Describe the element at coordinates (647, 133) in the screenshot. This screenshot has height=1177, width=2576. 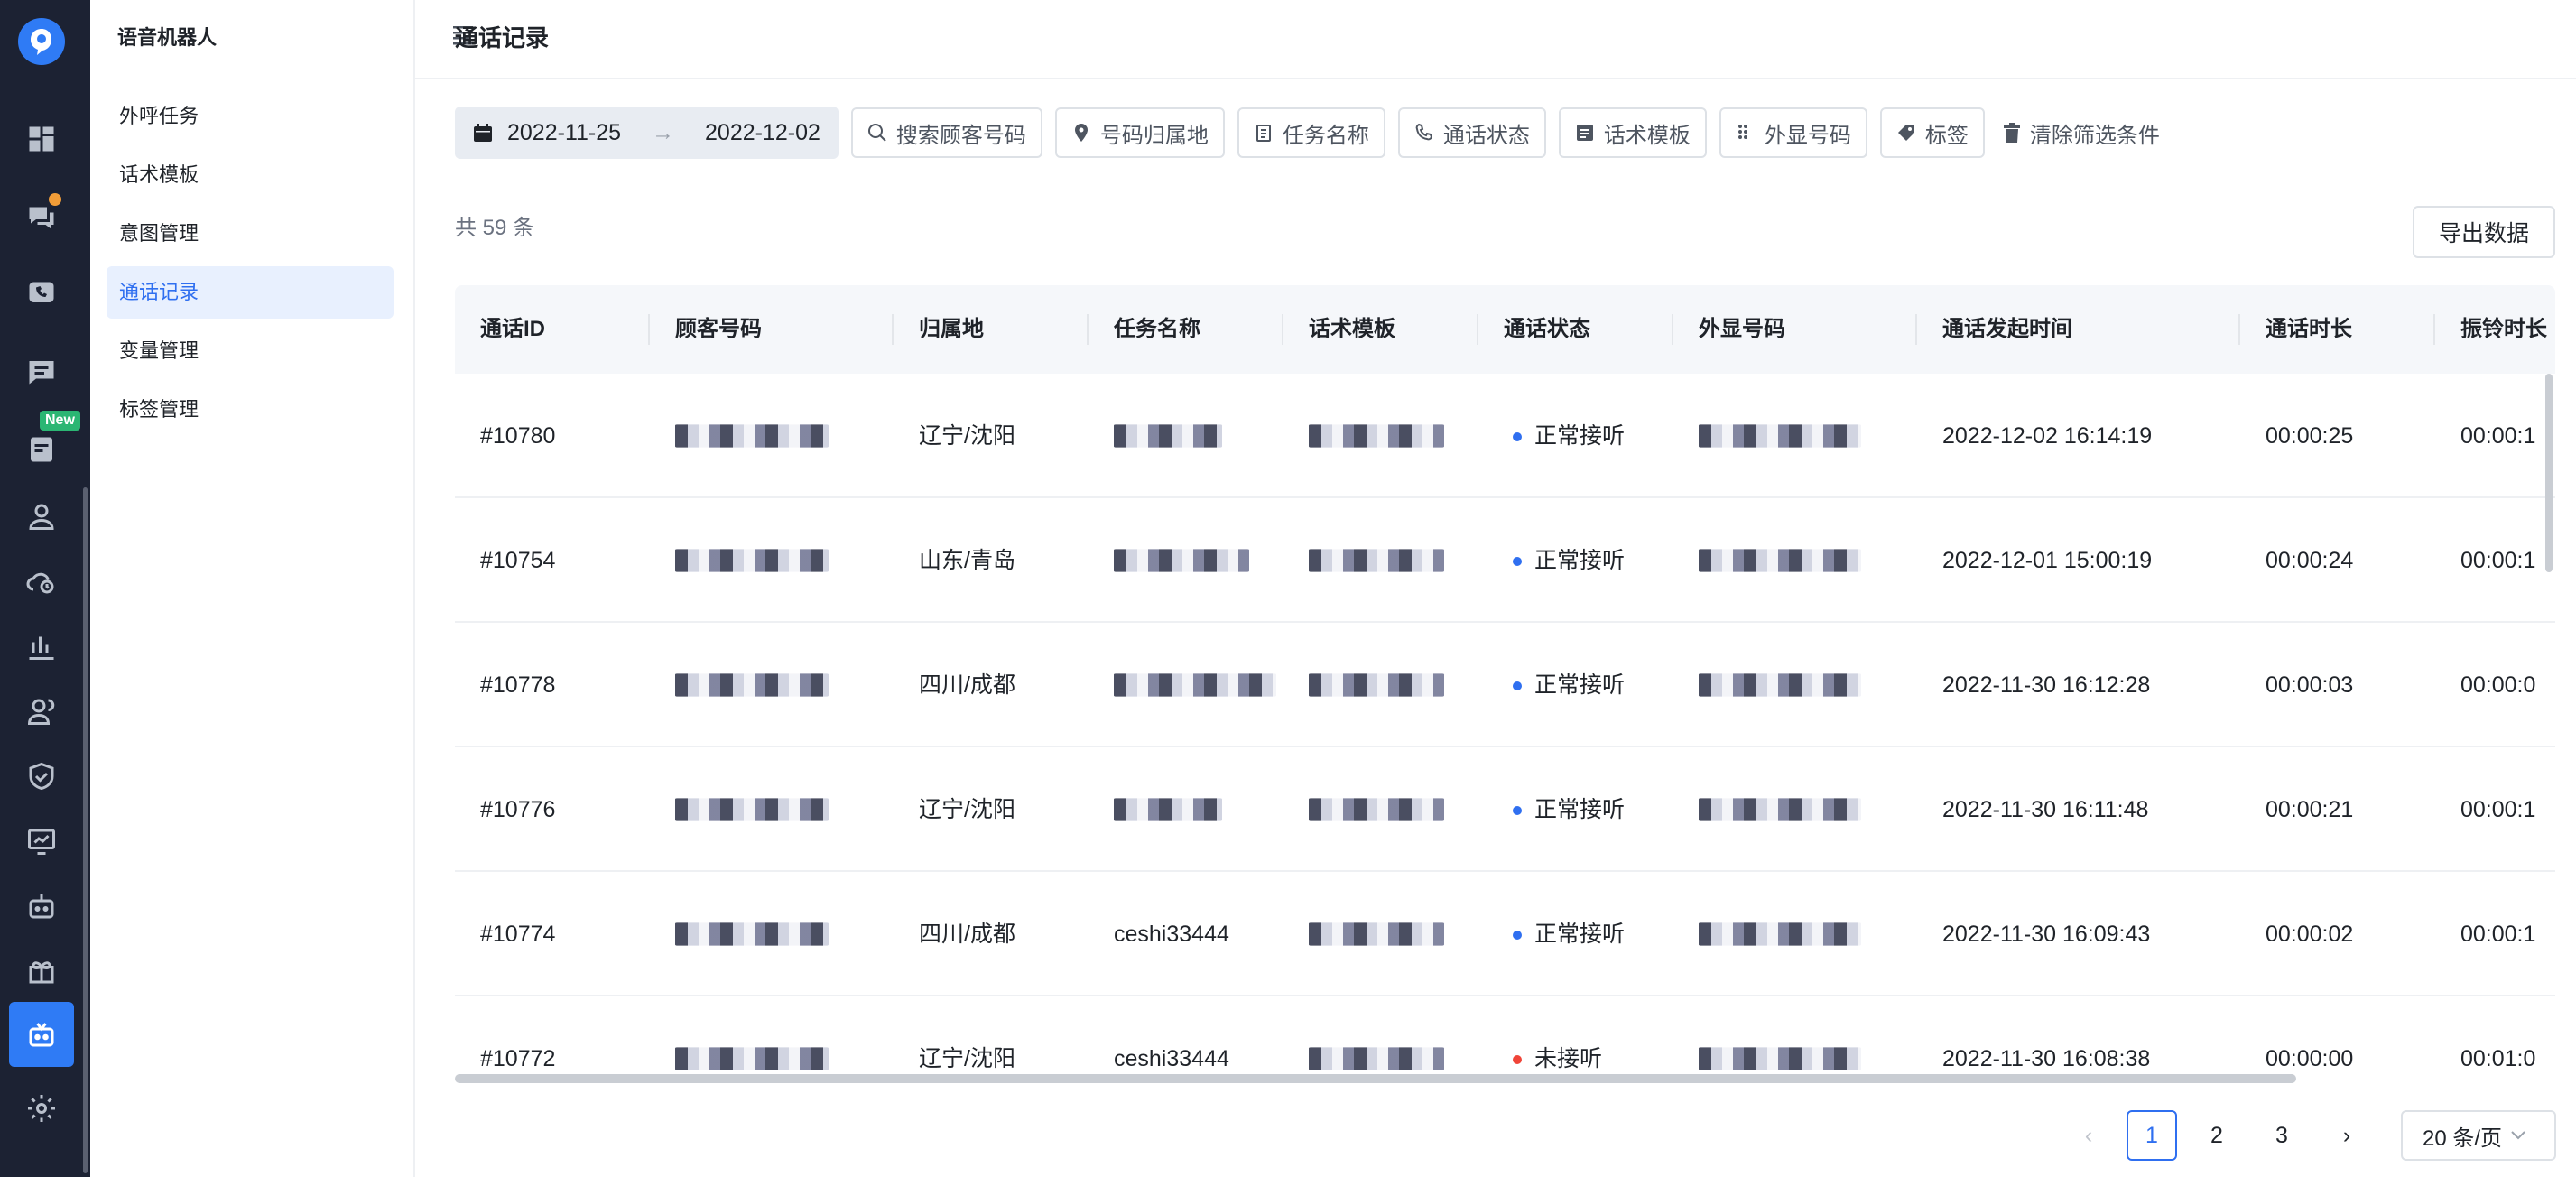
I see `date-range-picker: 2022-11-25 → 2022-12-02` at that location.